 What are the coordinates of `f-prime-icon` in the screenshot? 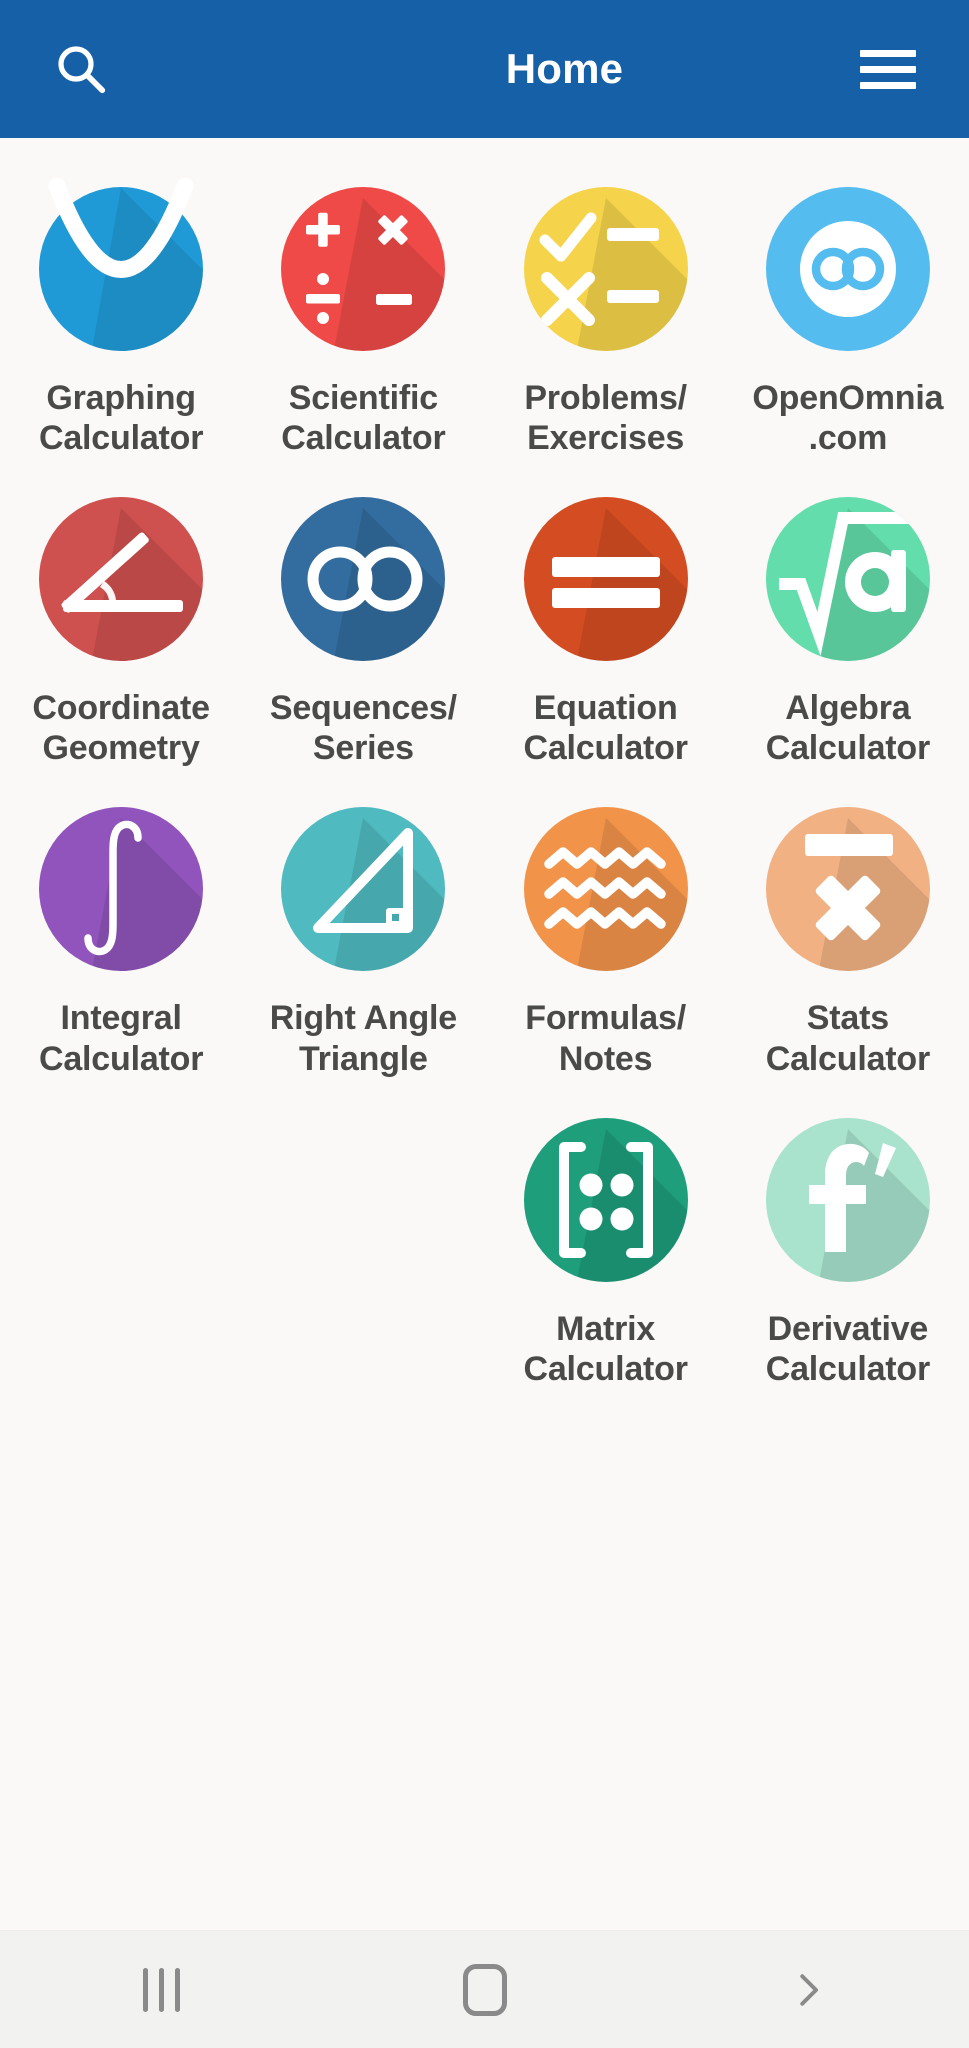 It's located at (848, 1200).